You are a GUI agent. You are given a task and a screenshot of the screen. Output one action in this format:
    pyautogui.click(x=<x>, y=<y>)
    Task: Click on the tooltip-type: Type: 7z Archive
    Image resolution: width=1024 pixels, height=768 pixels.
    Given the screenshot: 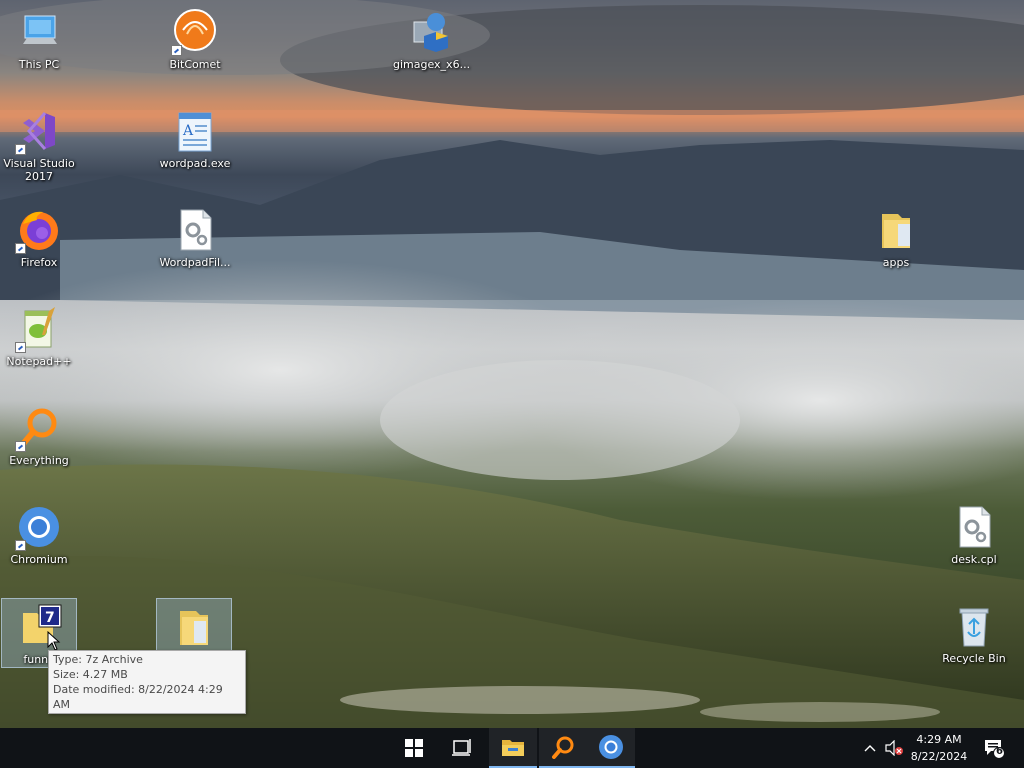 What is the action you would take?
    pyautogui.click(x=98, y=659)
    